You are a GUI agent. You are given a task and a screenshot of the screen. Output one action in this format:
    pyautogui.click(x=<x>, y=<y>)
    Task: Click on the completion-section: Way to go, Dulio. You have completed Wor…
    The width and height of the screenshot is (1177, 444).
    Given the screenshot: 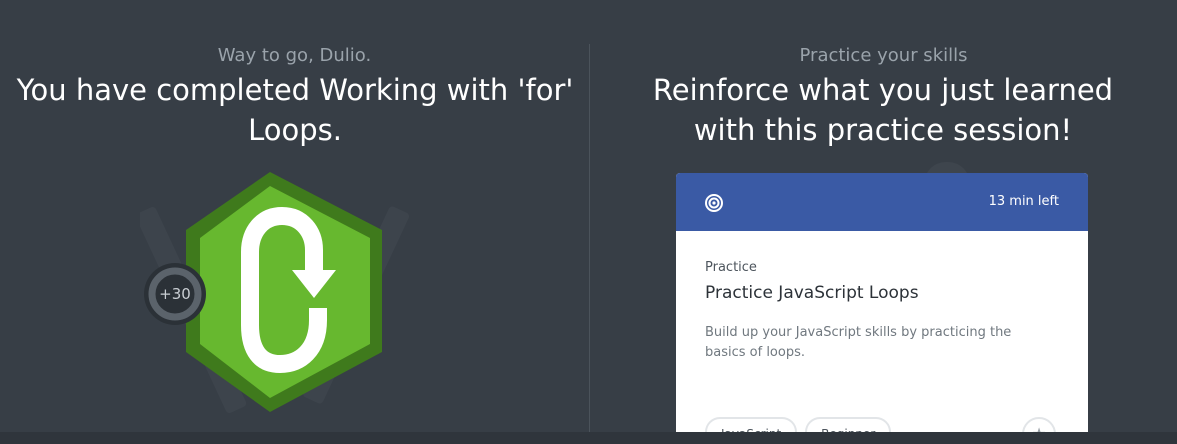 What is the action you would take?
    pyautogui.click(x=294, y=97)
    